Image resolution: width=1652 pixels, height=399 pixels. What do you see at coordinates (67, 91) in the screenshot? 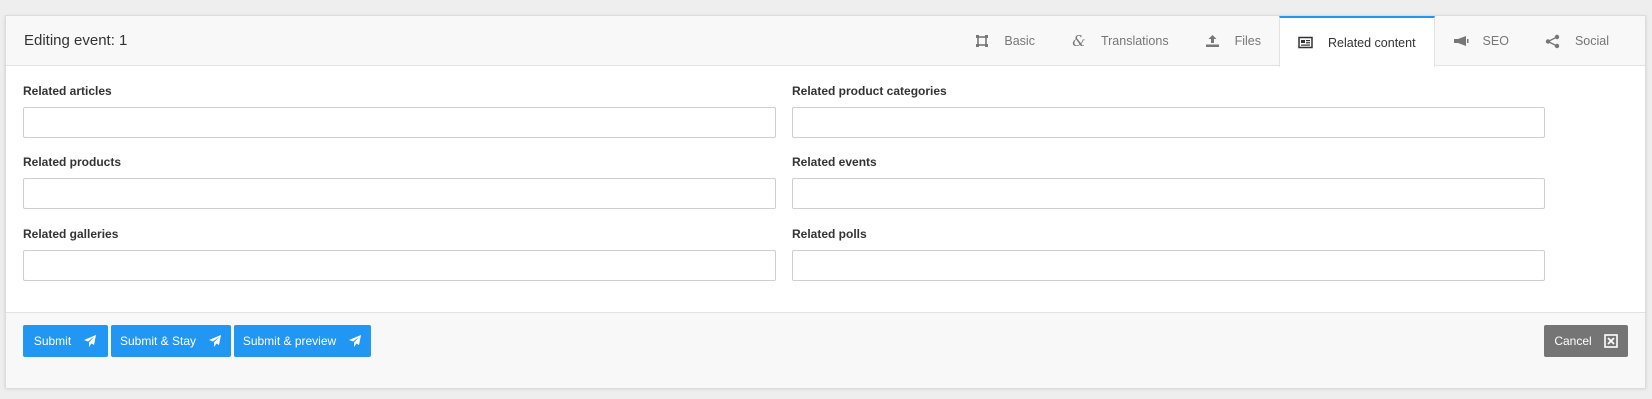
I see `related-articles-label: Related articles` at bounding box center [67, 91].